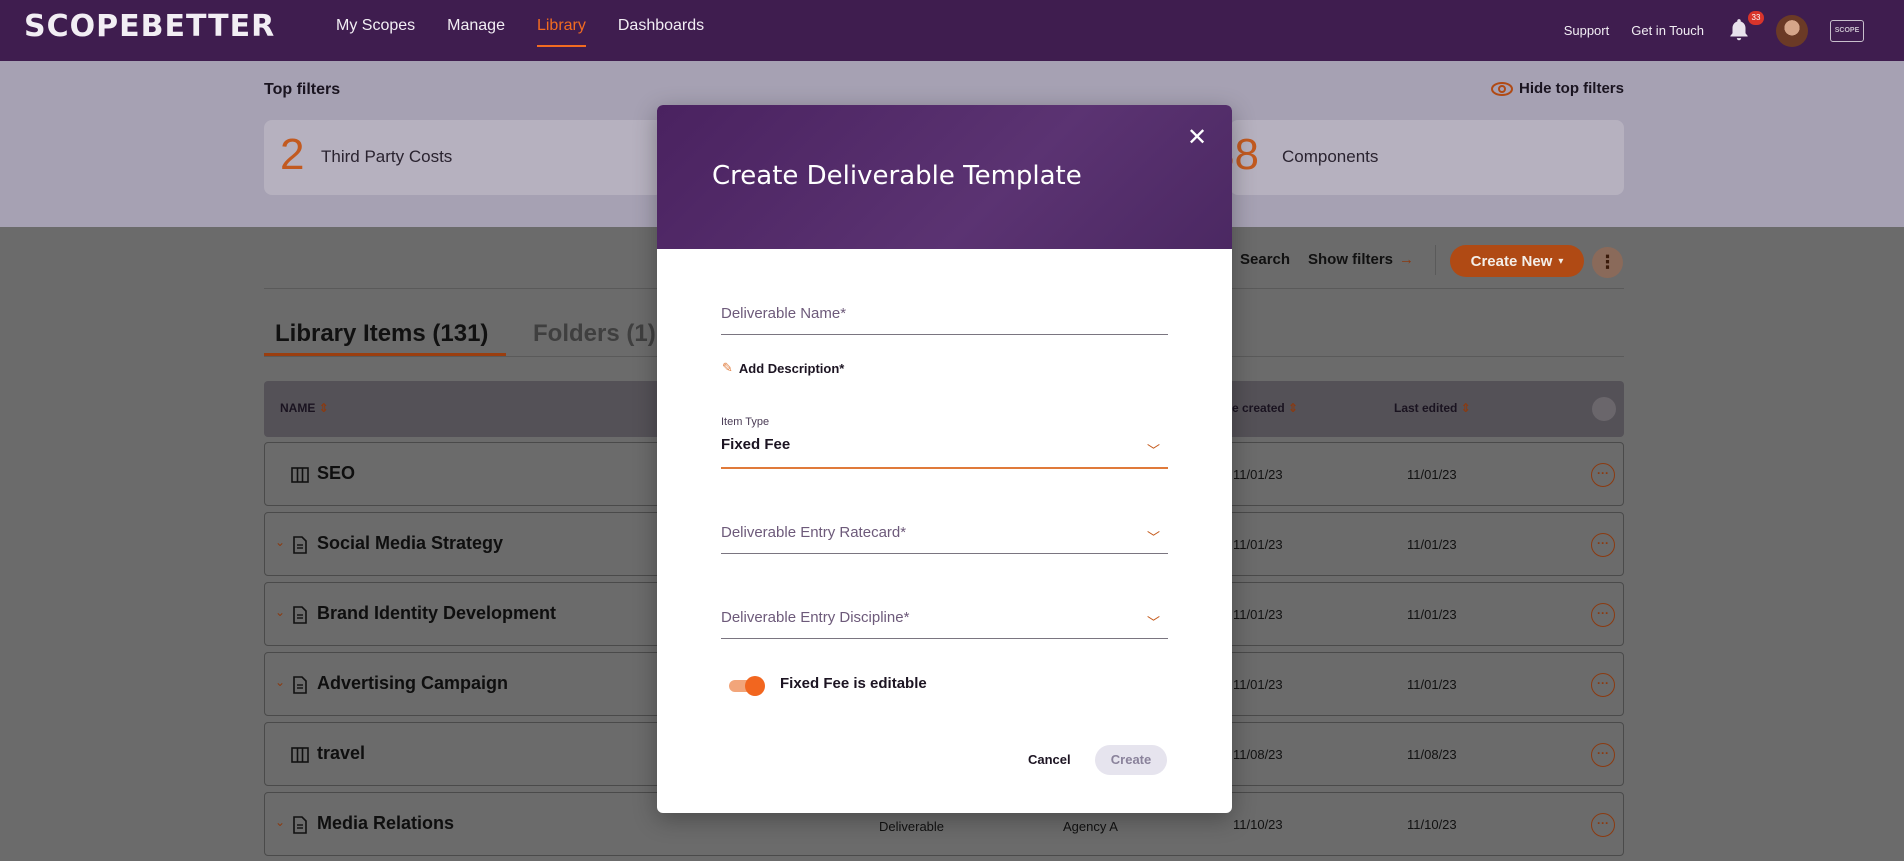 The width and height of the screenshot is (1904, 861). Describe the element at coordinates (1351, 259) in the screenshot. I see `show-filters-label: Show filters` at that location.